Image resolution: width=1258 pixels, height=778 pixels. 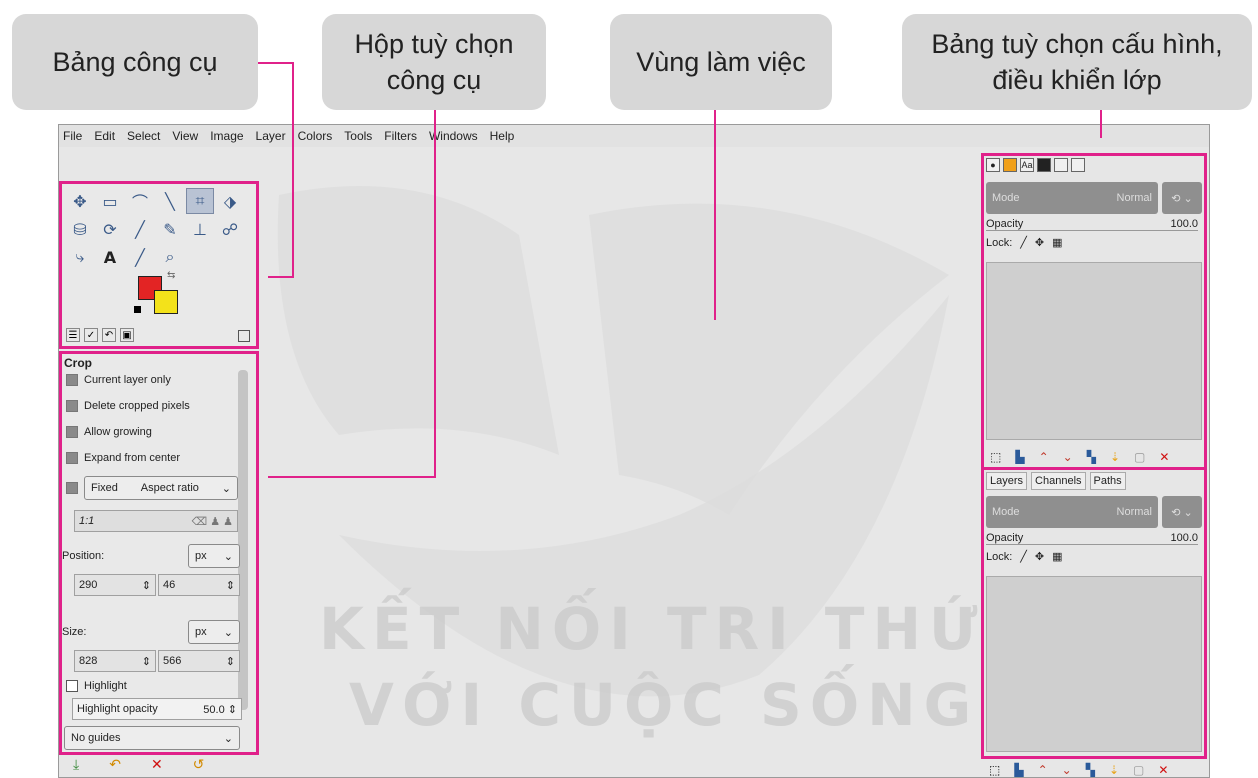 I want to click on save-preset-icon: ⤓, so click(x=76, y=765).